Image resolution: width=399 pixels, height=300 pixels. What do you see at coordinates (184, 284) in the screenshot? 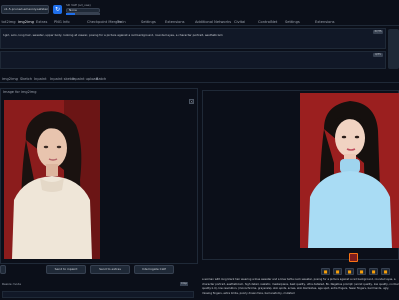
I see `crop-button: Crop` at bounding box center [184, 284].